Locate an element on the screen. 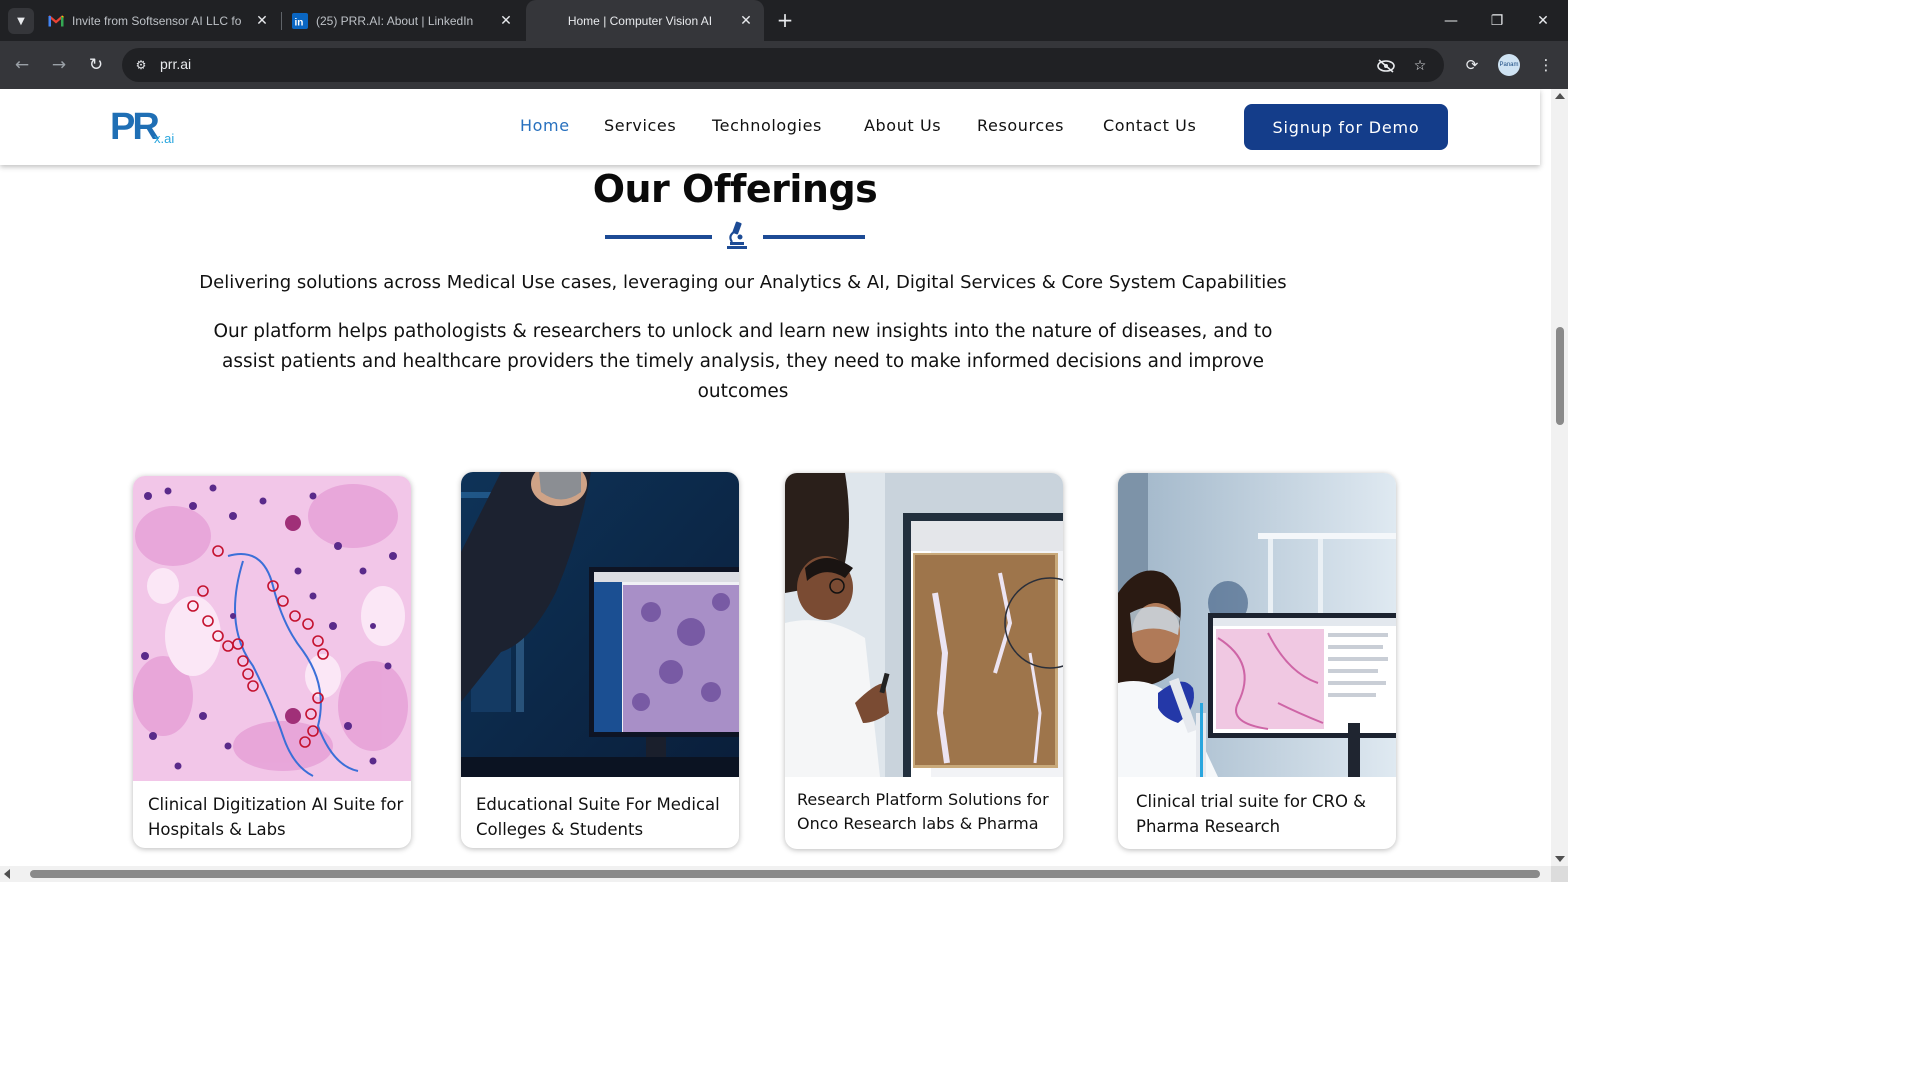 The width and height of the screenshot is (1920, 1080). eye-off-icon is located at coordinates (1386, 66).